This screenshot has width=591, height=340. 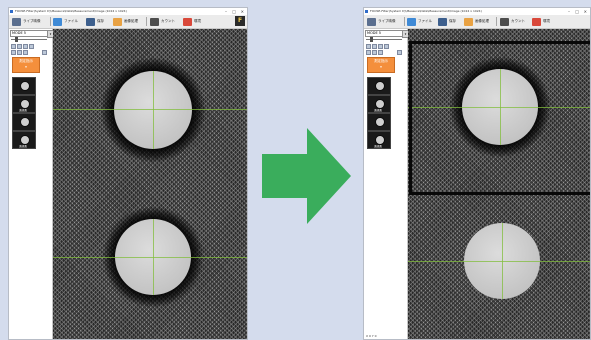 I want to click on right-arrow-icon, so click(x=306, y=176).